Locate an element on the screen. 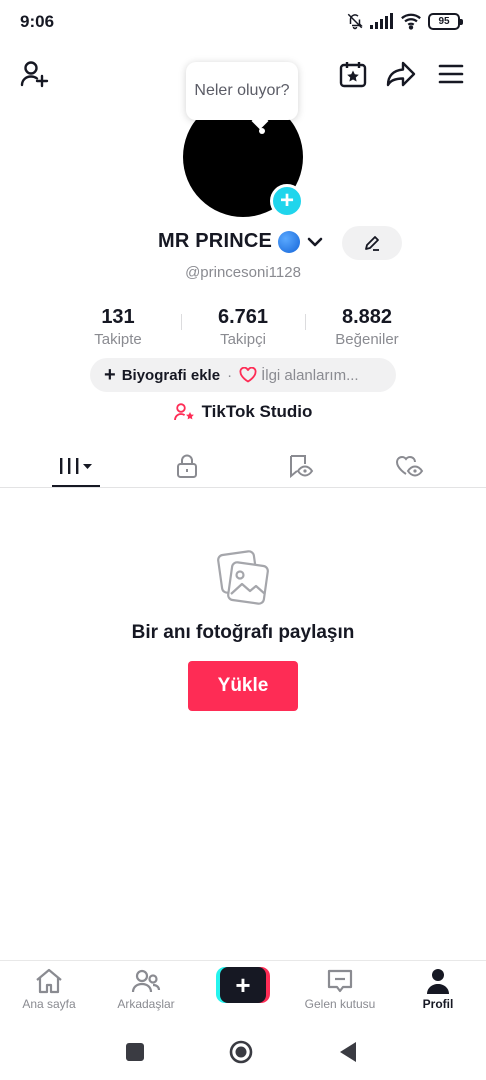 This screenshot has width=486, height=1080. share-icon is located at coordinates (401, 74).